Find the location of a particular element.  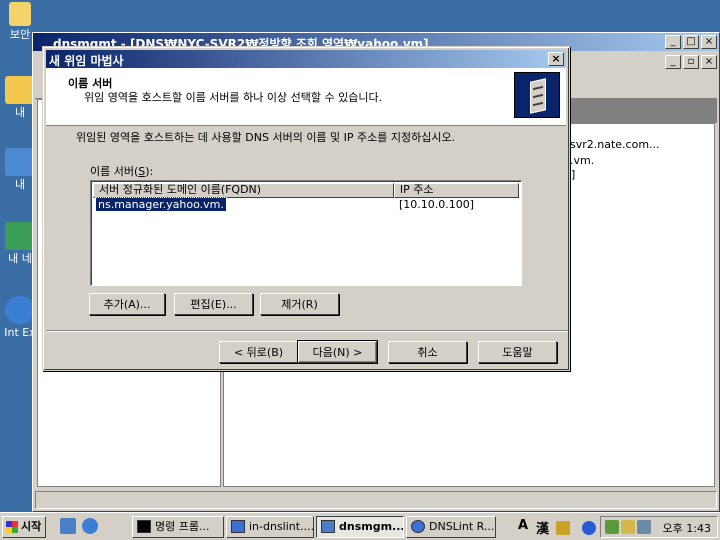

status-bar is located at coordinates (376, 500).